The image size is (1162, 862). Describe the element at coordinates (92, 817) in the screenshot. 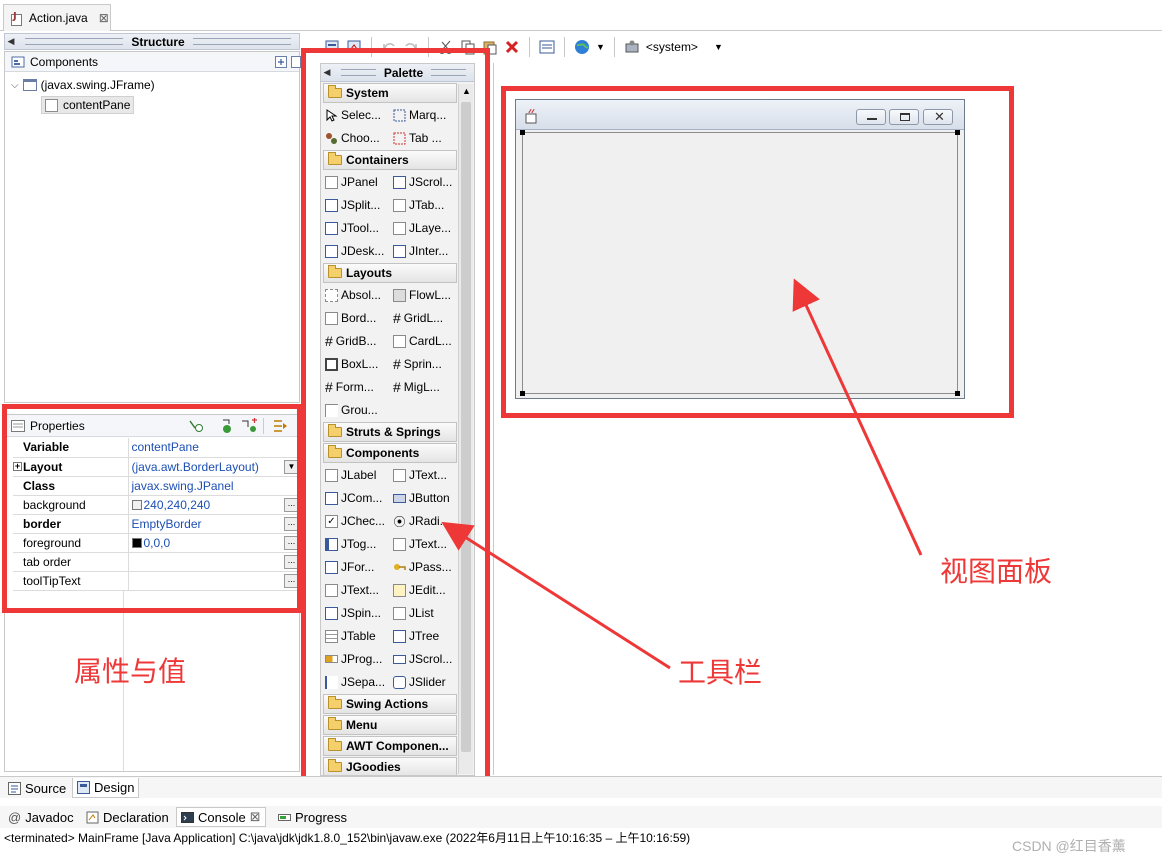

I see `declaration-icon` at that location.